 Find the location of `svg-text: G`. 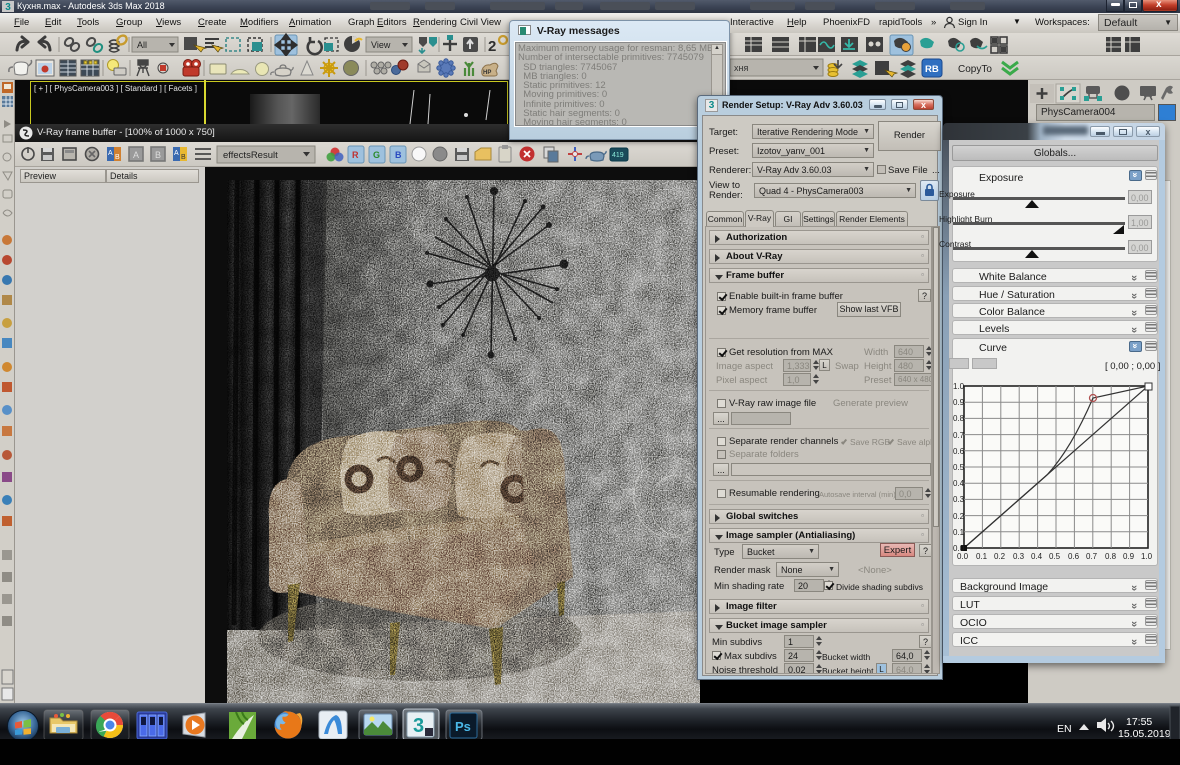

svg-text: G is located at coordinates (376, 155).